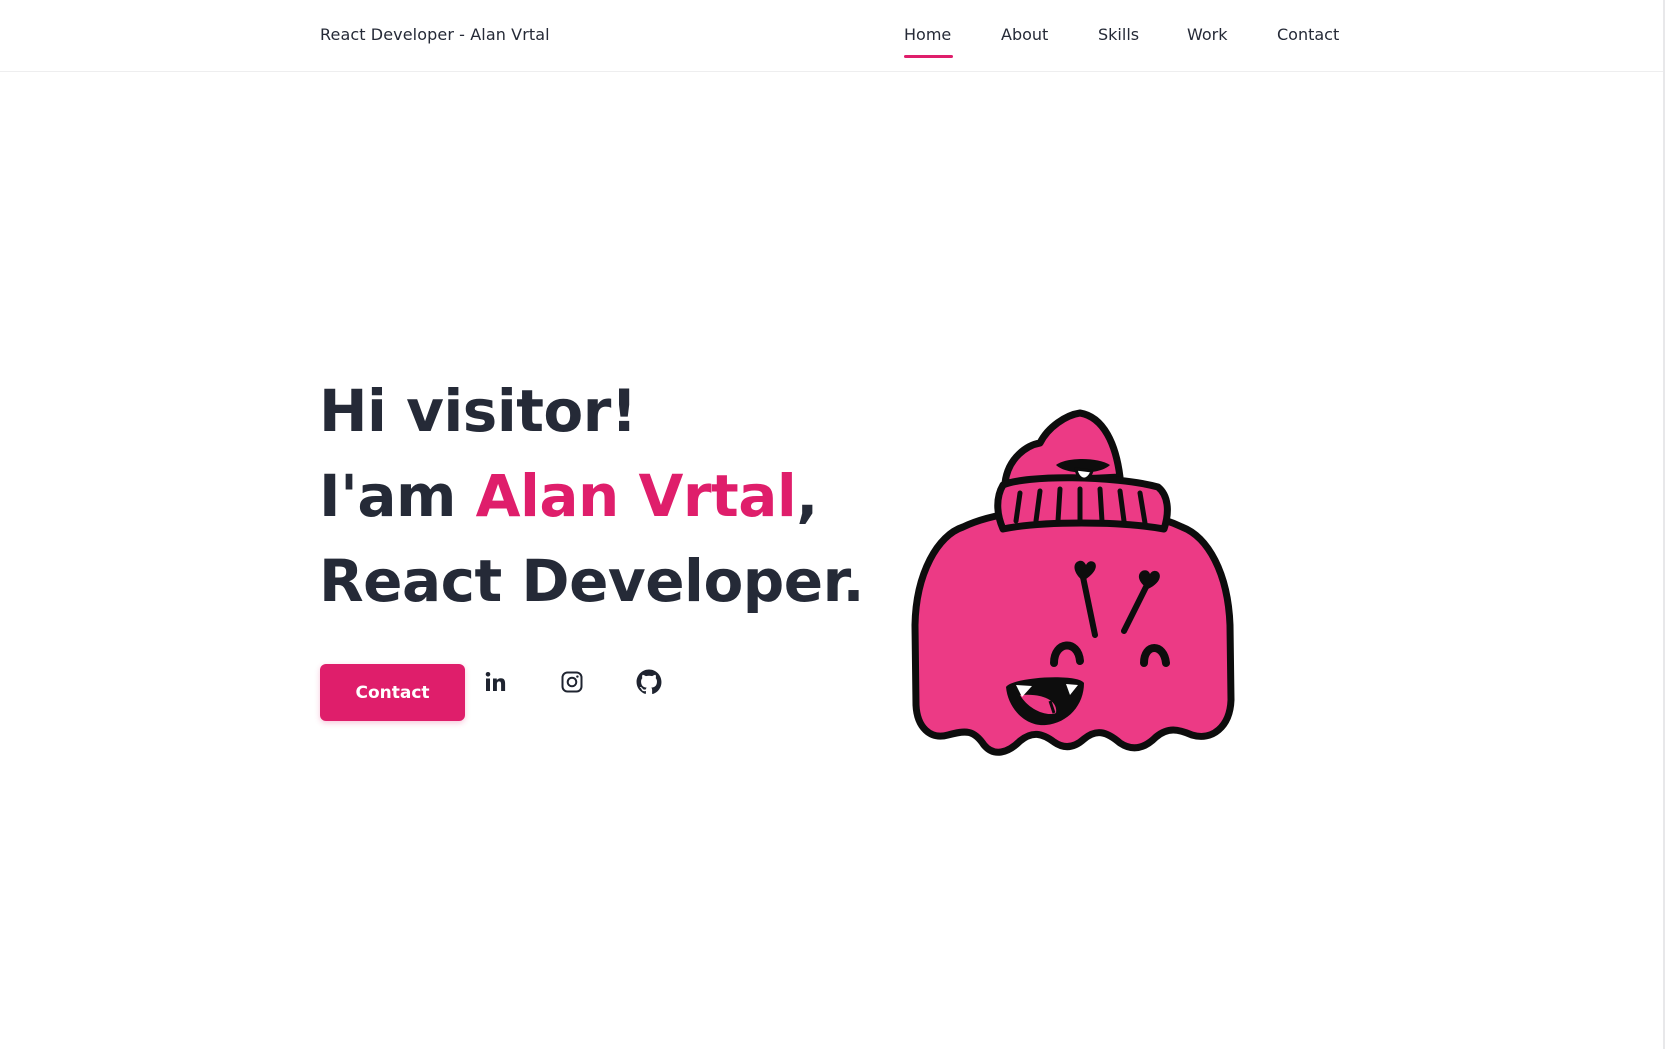 Image resolution: width=1665 pixels, height=1049 pixels. Describe the element at coordinates (928, 56) in the screenshot. I see `nav-active-indicator` at that location.